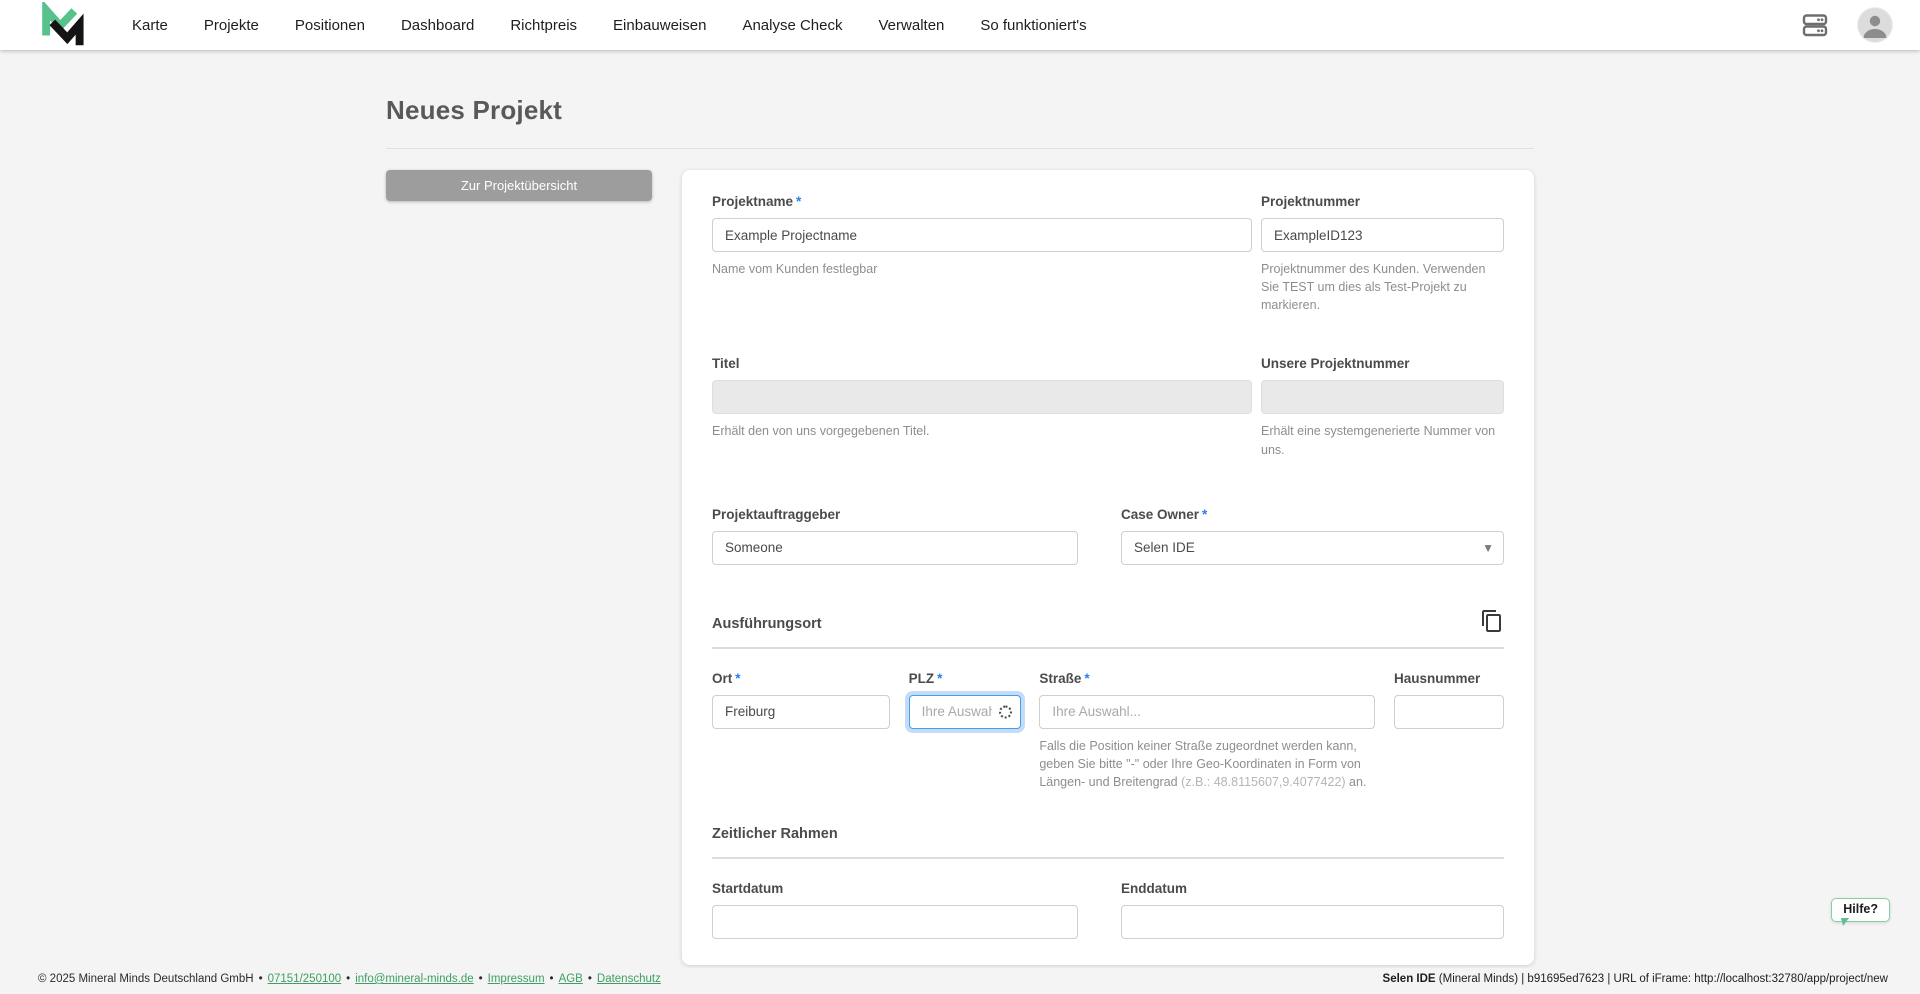 This screenshot has width=1920, height=994. What do you see at coordinates (895, 922) in the screenshot?
I see `startdatum-input` at bounding box center [895, 922].